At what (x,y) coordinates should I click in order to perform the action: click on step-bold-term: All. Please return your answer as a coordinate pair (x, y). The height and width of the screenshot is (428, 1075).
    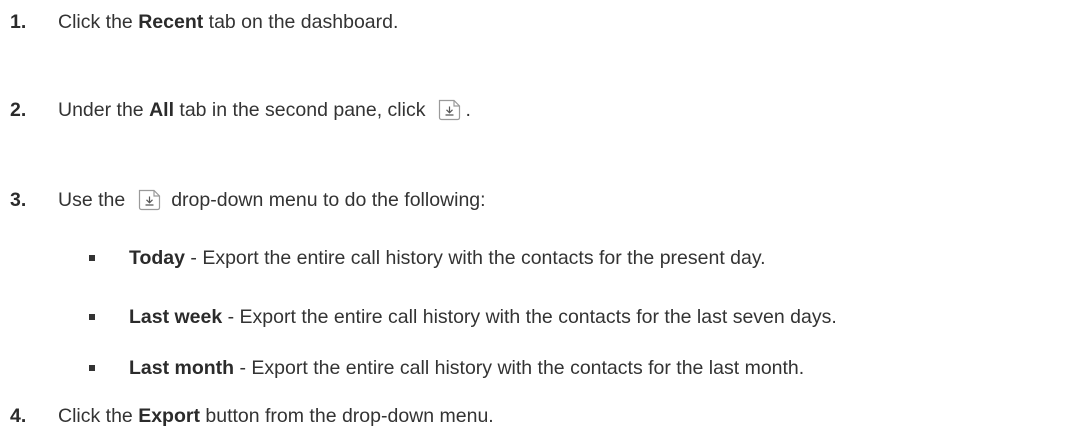
    Looking at the image, I should click on (161, 110).